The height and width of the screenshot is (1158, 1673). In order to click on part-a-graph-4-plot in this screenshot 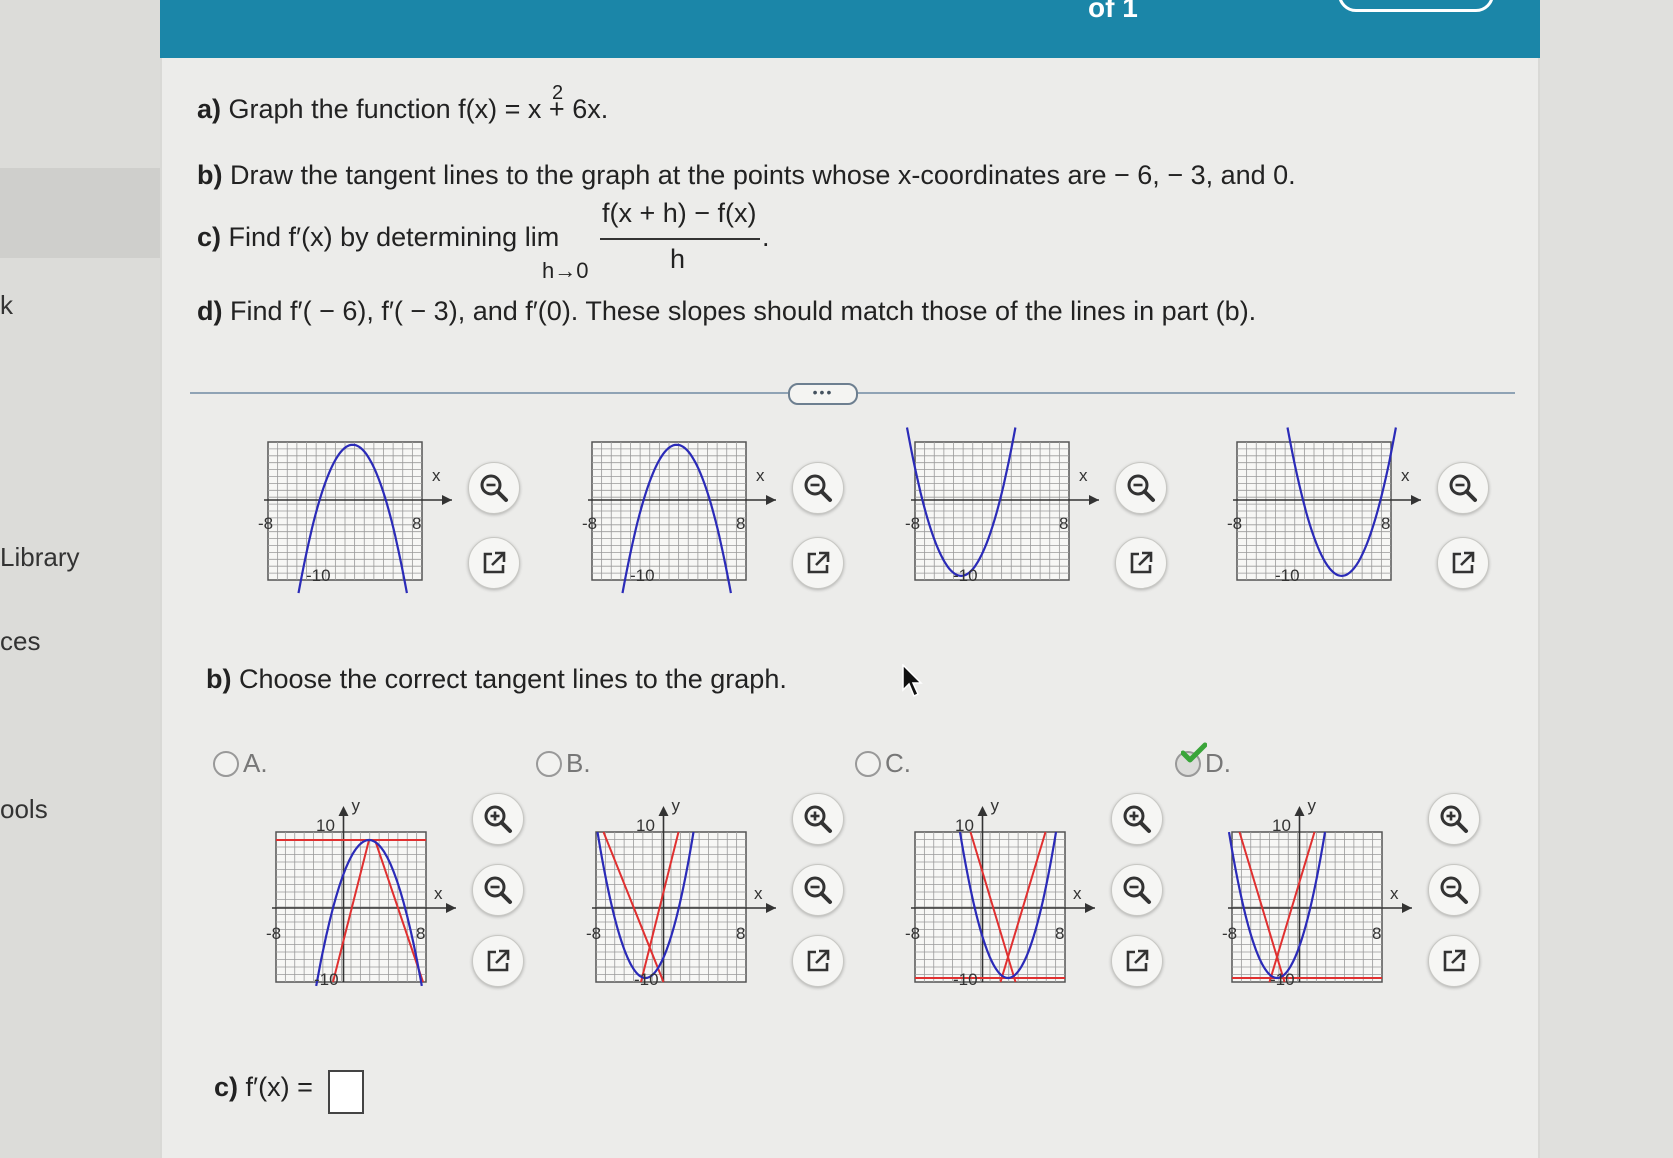, I will do `click(1327, 504)`.